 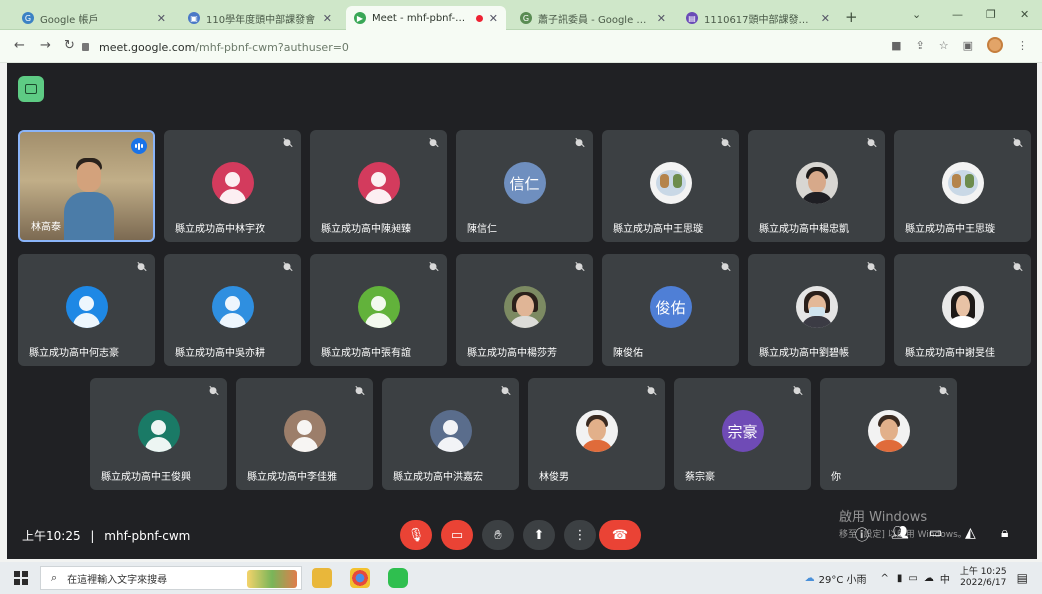 What do you see at coordinates (86, 186) in the screenshot?
I see `participant-tile: 林高泰` at bounding box center [86, 186].